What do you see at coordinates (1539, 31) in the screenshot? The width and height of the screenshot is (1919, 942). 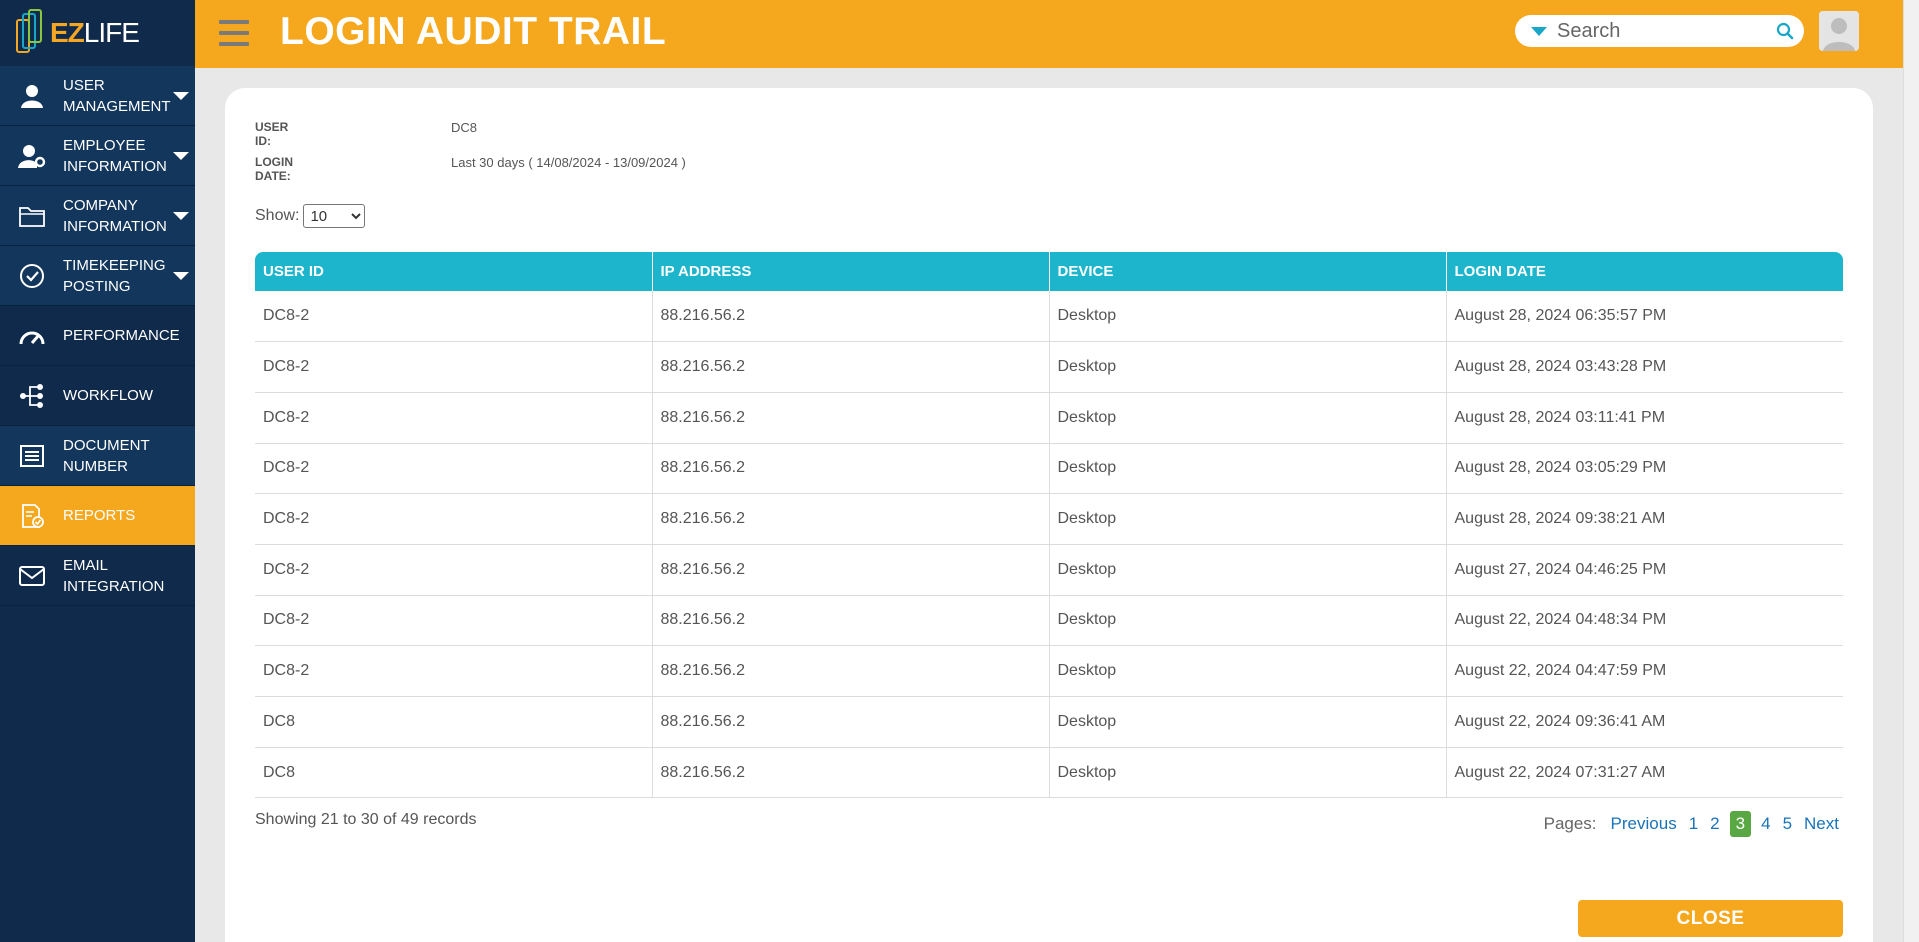 I see `search-filter-dropdown-icon` at bounding box center [1539, 31].